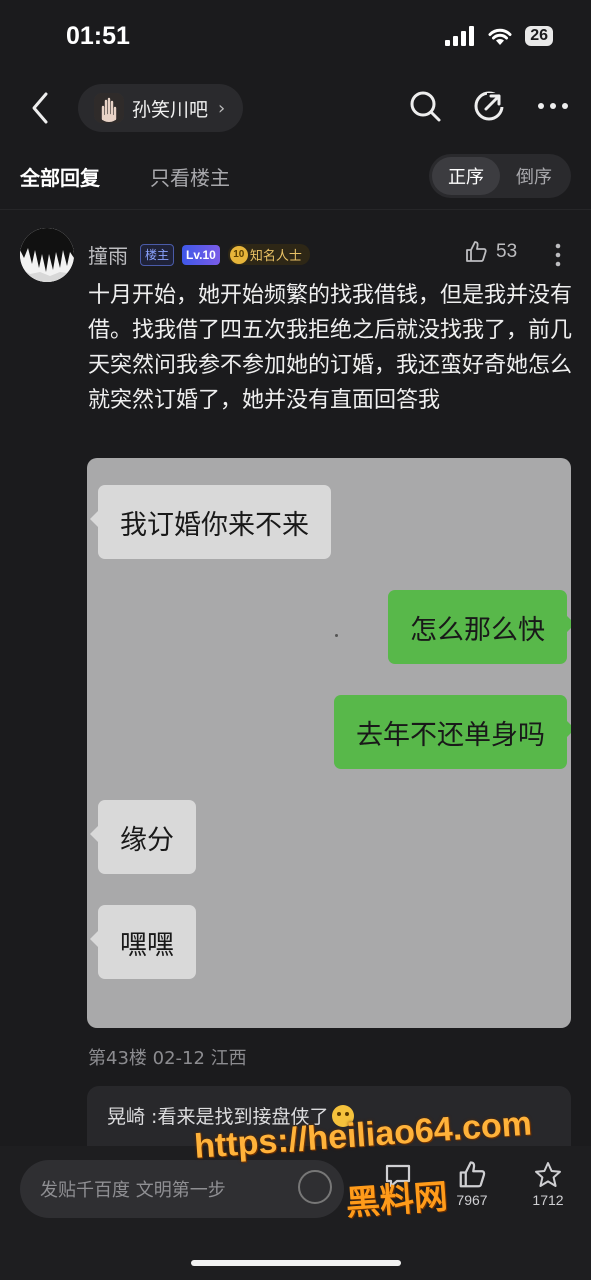 The image size is (591, 1280). What do you see at coordinates (397, 1200) in the screenshot?
I see `watermark-text: 黑料网` at bounding box center [397, 1200].